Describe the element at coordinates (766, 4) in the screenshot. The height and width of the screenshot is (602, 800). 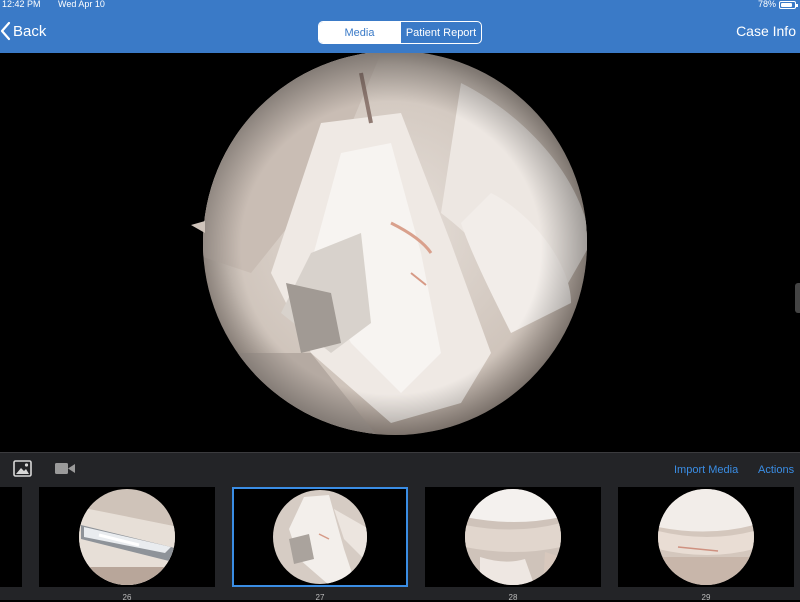
I see `battery-percentage: 78%` at that location.